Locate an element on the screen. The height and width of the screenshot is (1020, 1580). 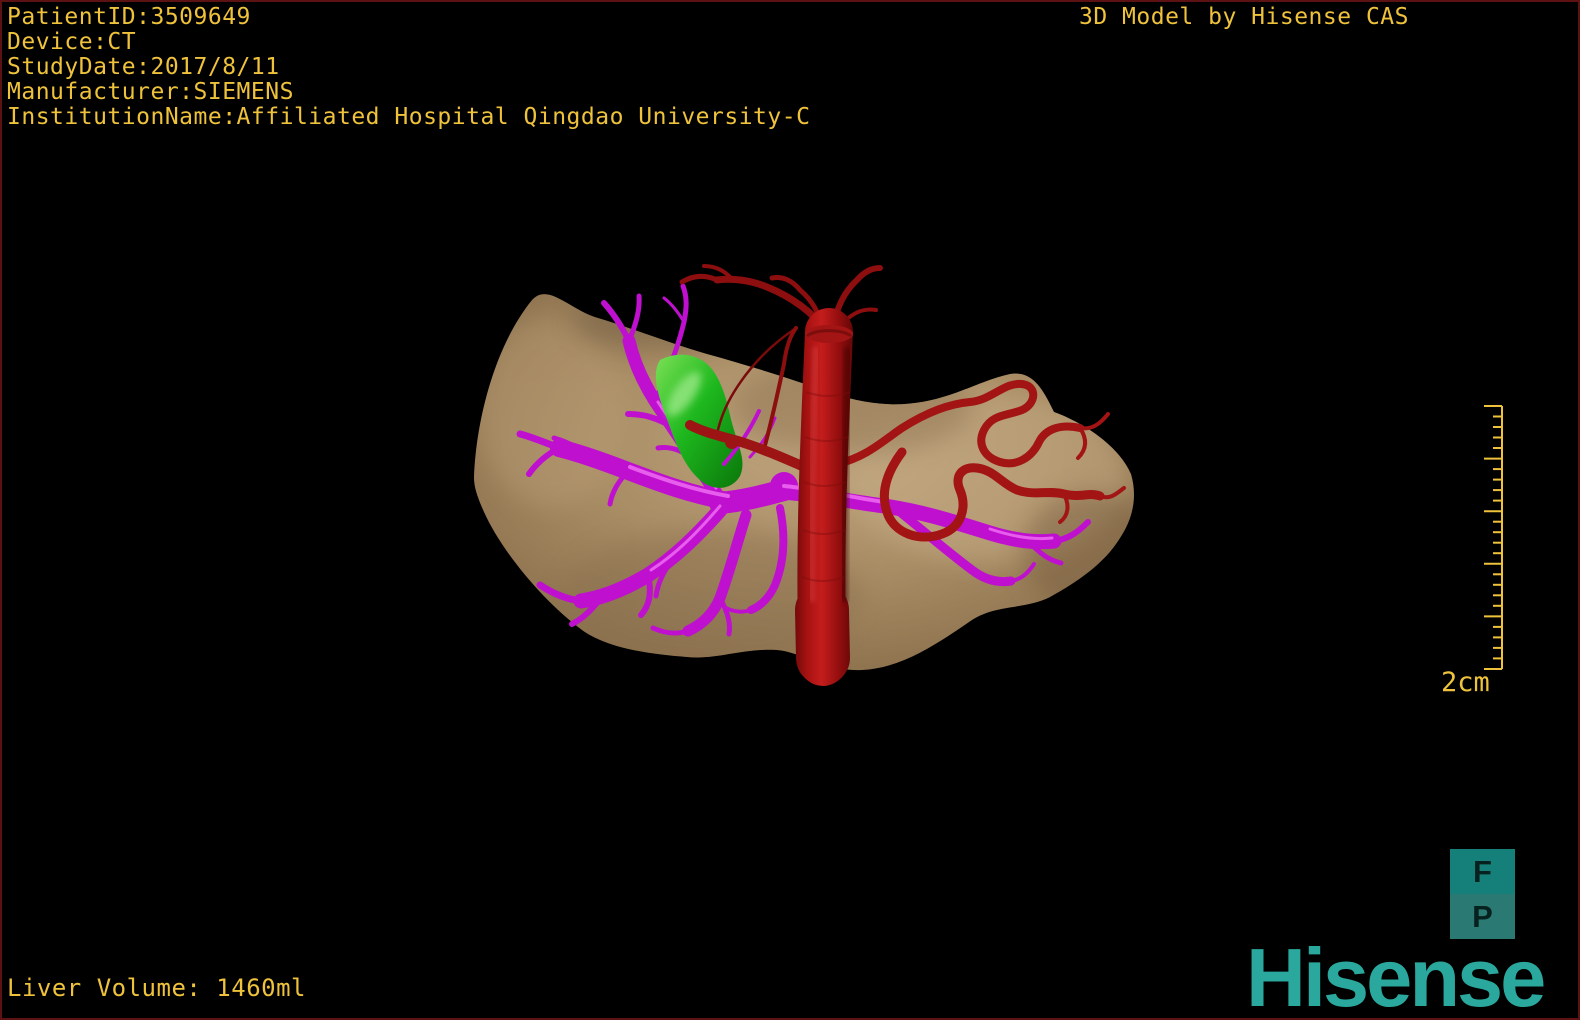
manufacturer-line: Manufacturer:SIEMENS is located at coordinates (150, 92).